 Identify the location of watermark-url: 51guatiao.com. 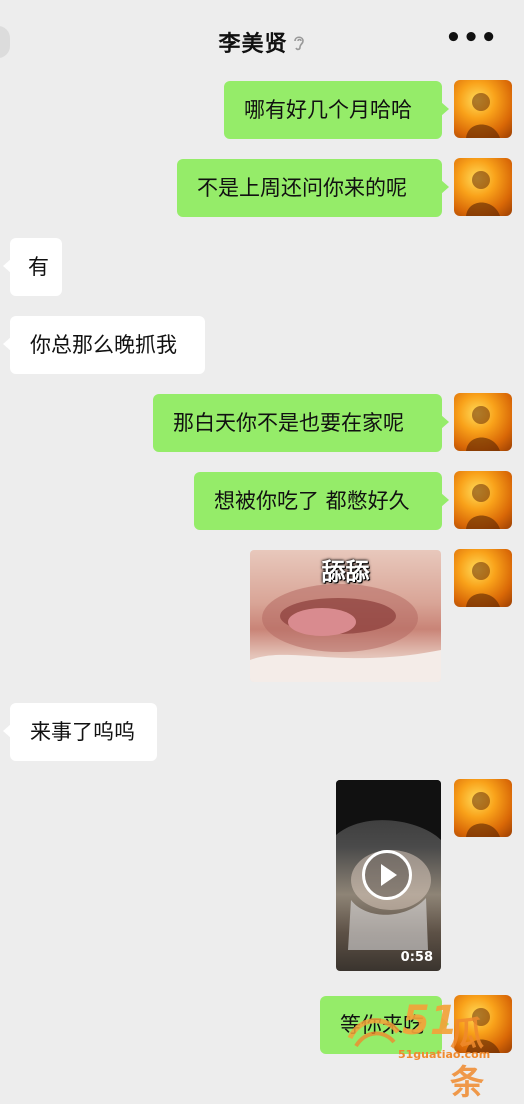
(444, 1054).